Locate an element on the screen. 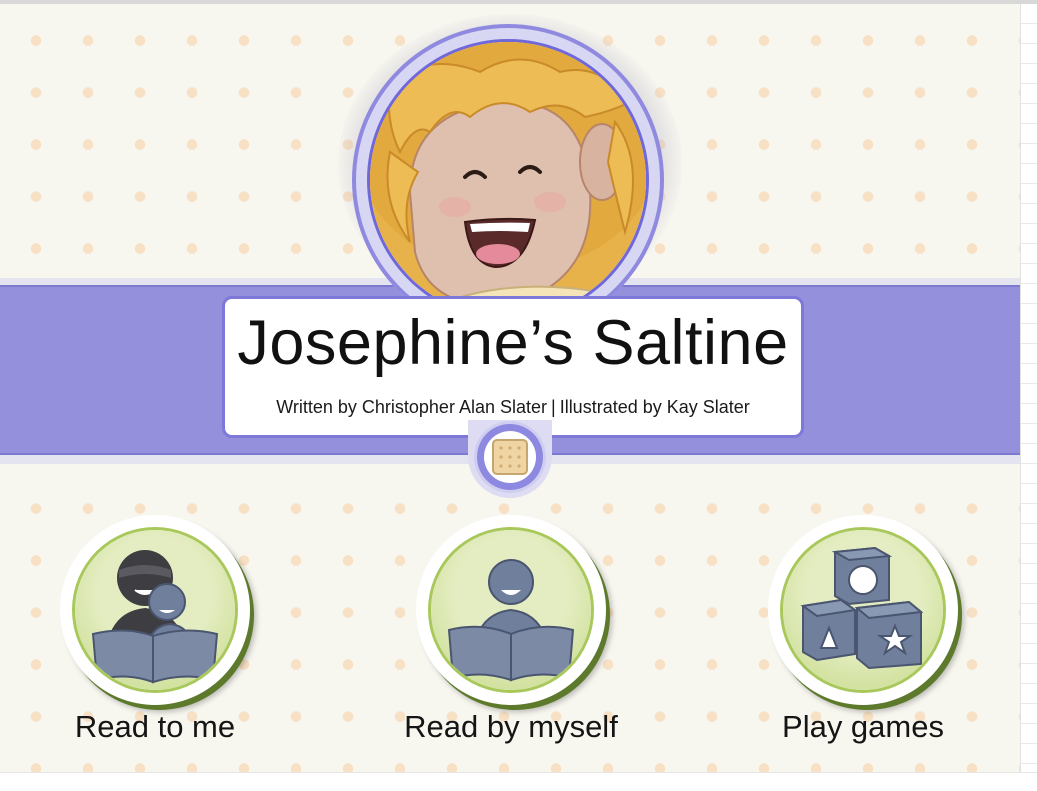  cracker-badge is located at coordinates (510, 457).